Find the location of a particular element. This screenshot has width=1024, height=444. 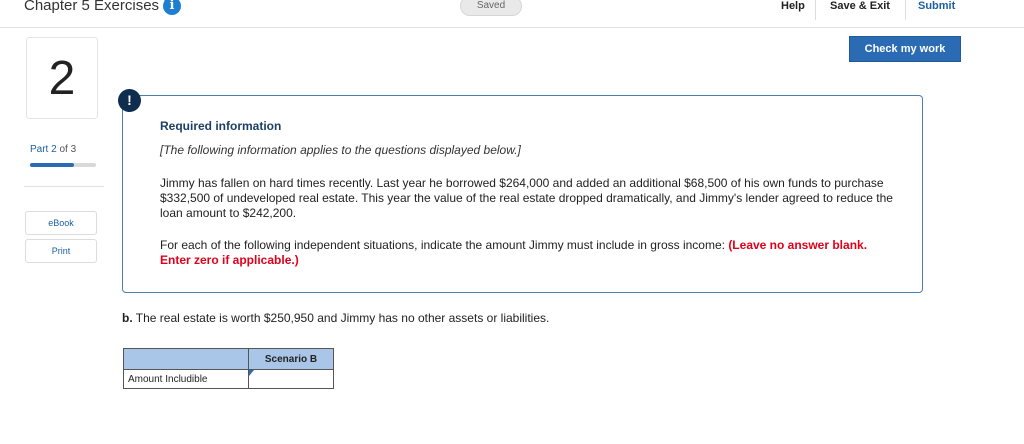

part-current: 2 is located at coordinates (54, 149).